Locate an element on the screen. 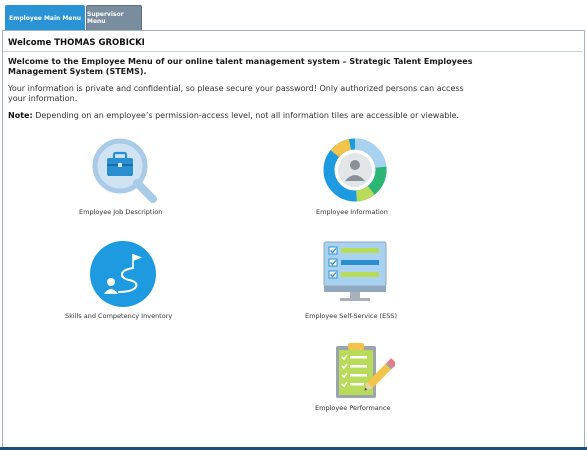 This screenshot has height=450, width=587. self-service-label: Employee Self-Service (ESS) is located at coordinates (351, 316).